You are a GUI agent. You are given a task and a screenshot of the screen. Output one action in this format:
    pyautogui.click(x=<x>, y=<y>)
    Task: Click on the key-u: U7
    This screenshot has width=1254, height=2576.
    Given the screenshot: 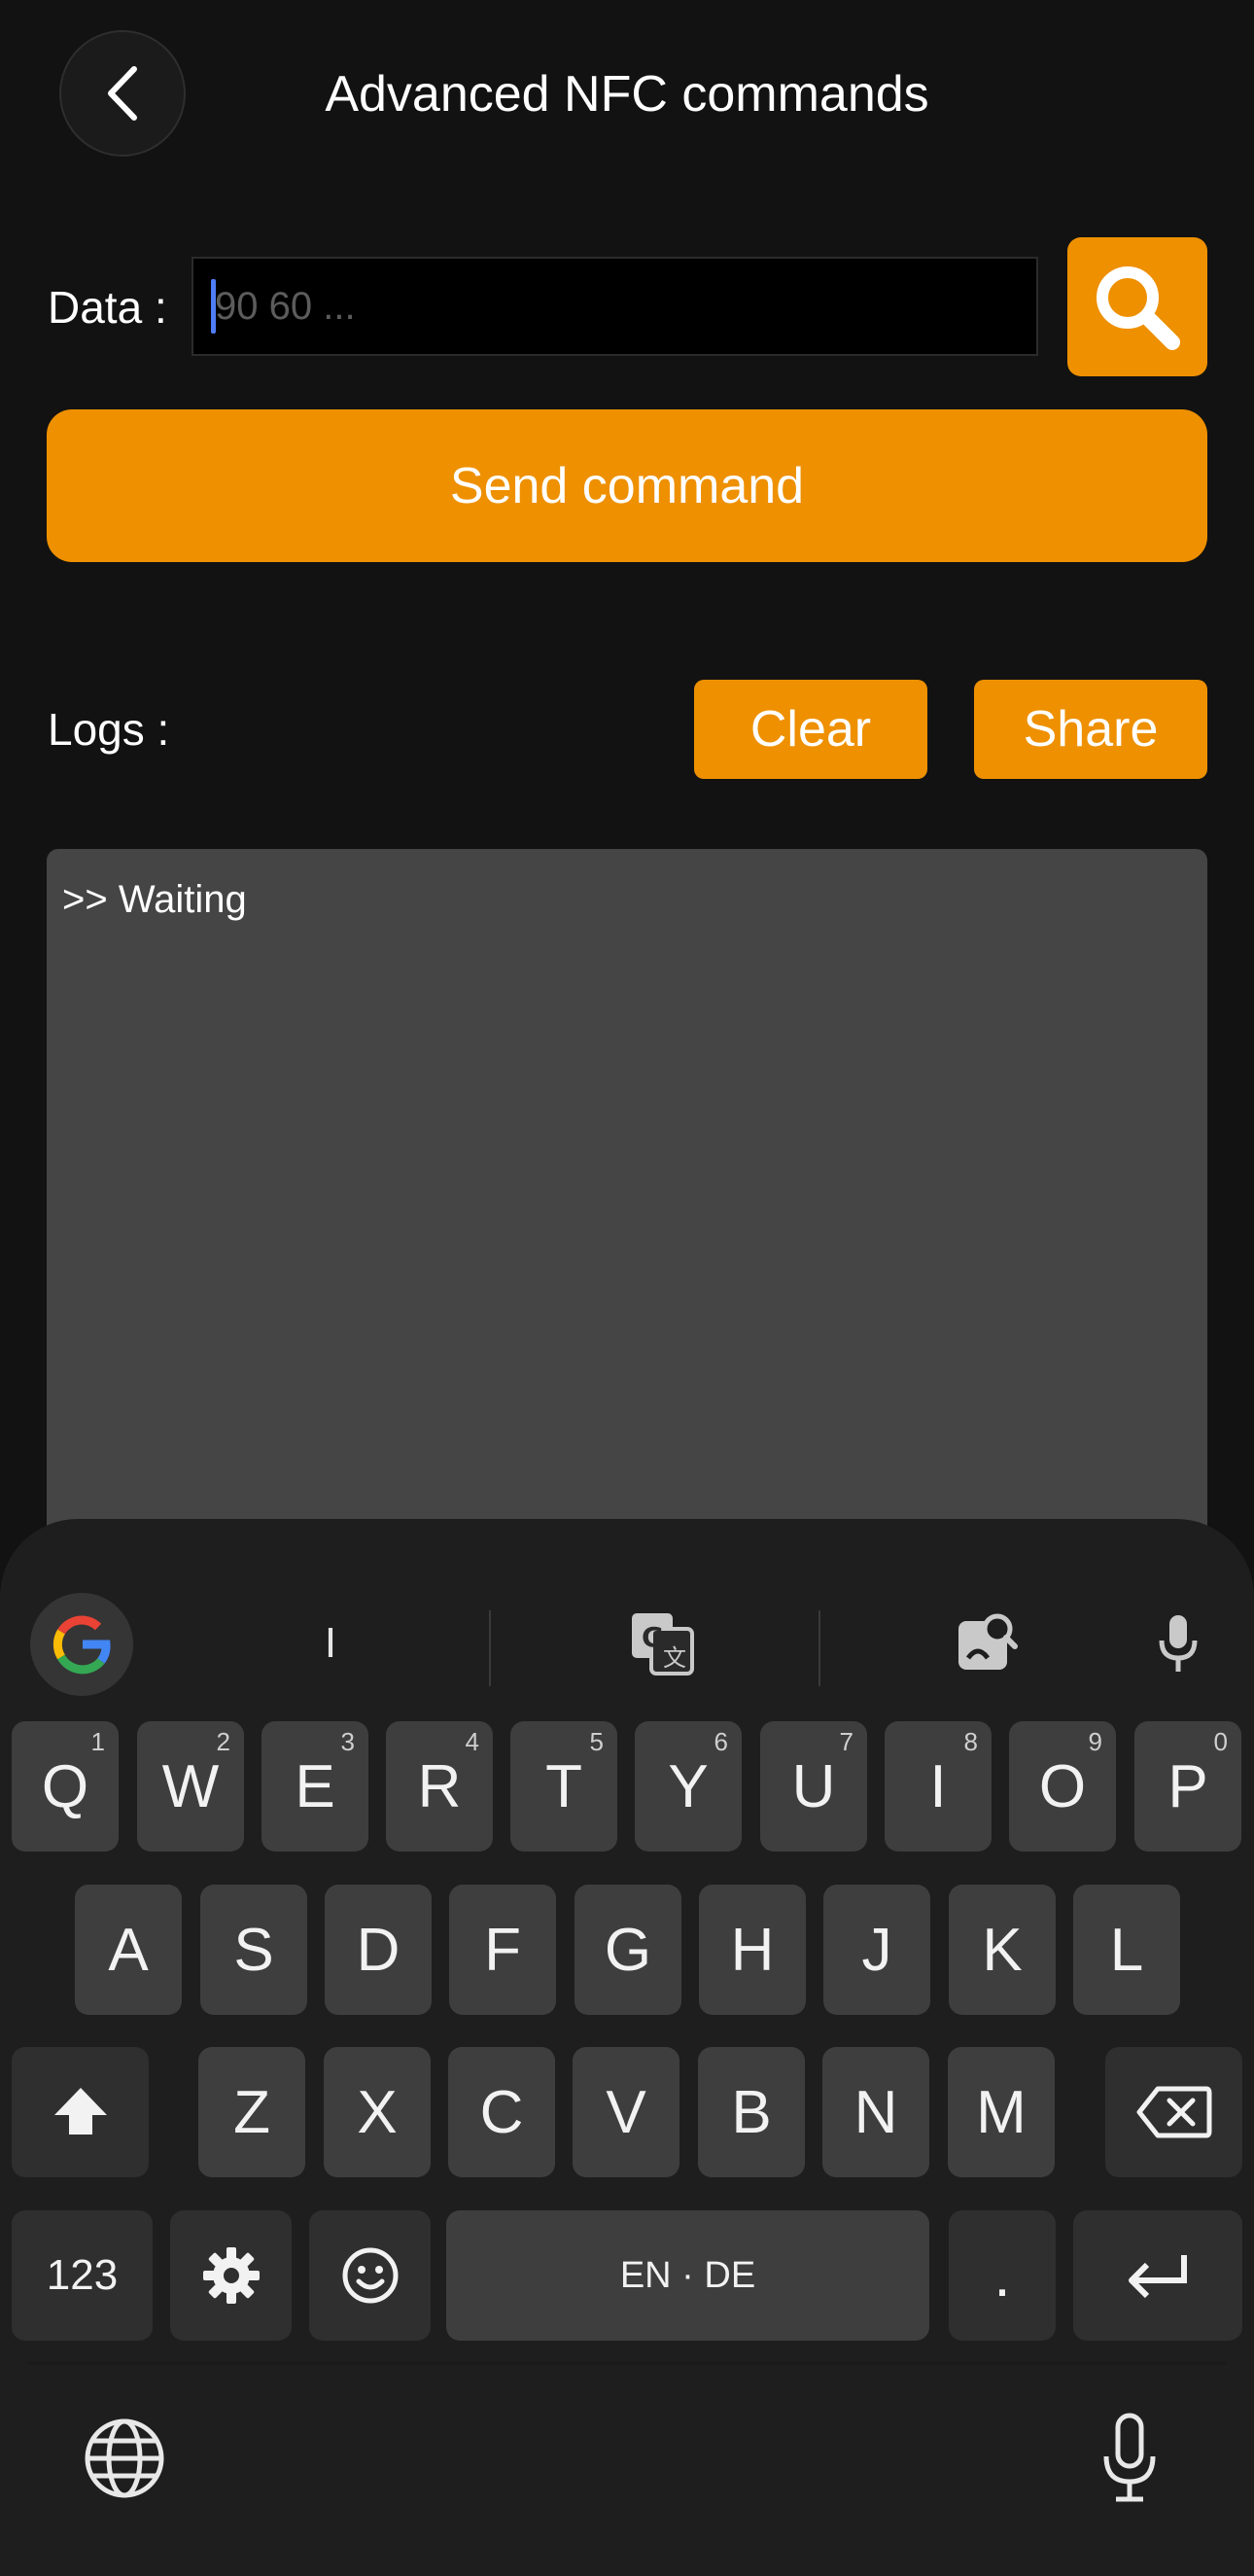 What is the action you would take?
    pyautogui.click(x=813, y=1787)
    